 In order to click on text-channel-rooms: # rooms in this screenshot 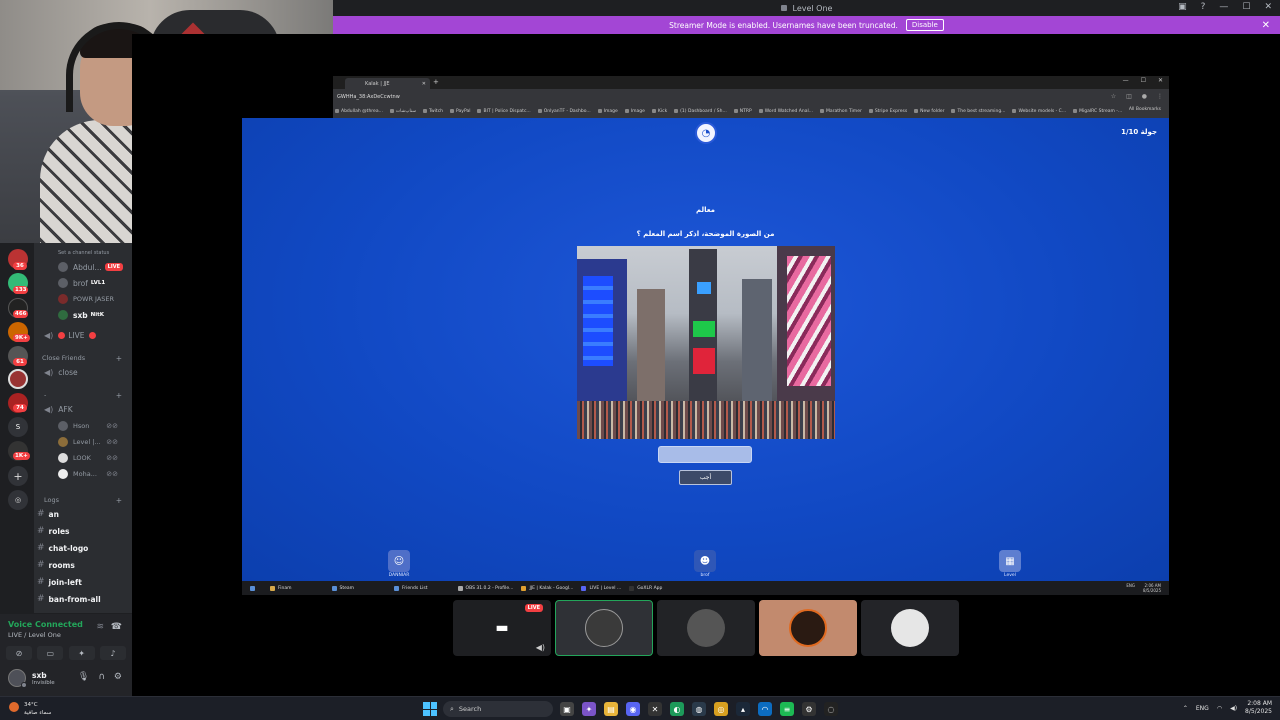, I will do `click(83, 565)`.